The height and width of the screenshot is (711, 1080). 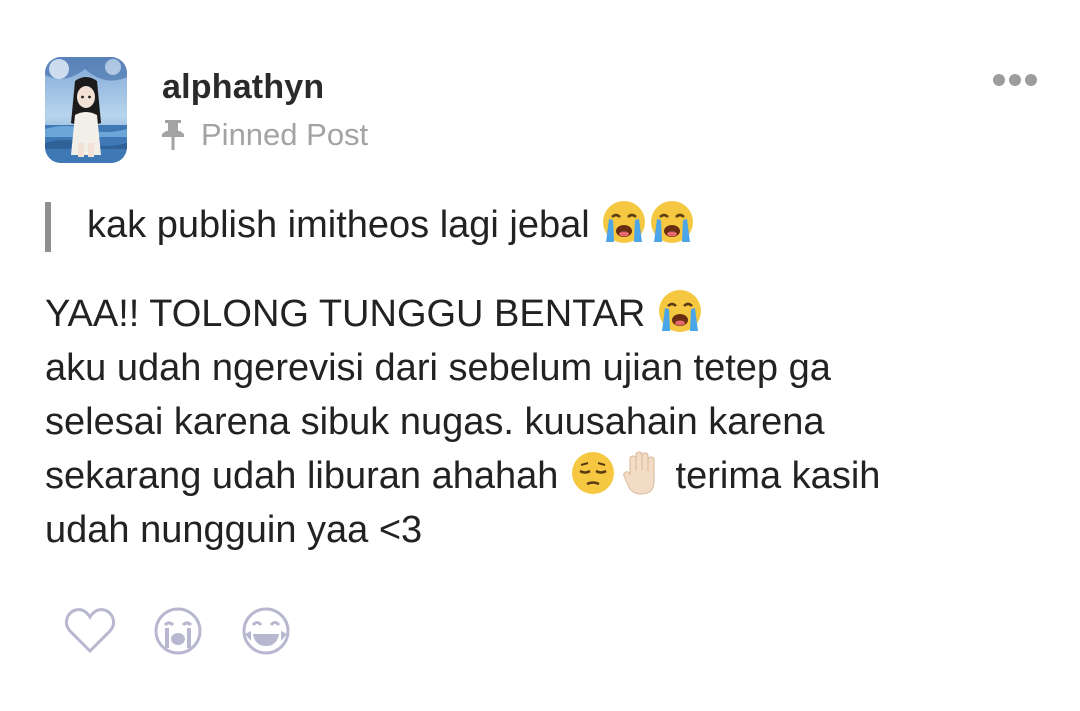 I want to click on quote-text: kak publish imitheos lagi jebal, so click(x=391, y=227).